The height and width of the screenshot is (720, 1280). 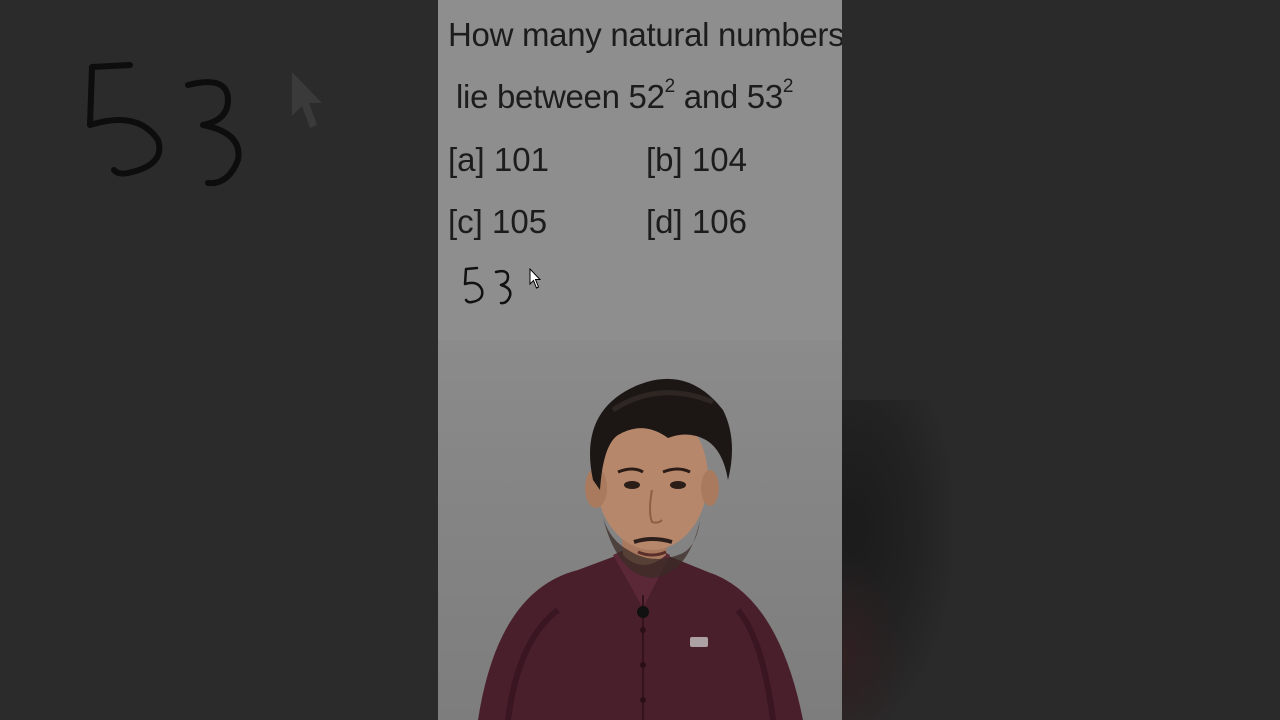 What do you see at coordinates (498, 159) in the screenshot?
I see `option-a: [a] 101` at bounding box center [498, 159].